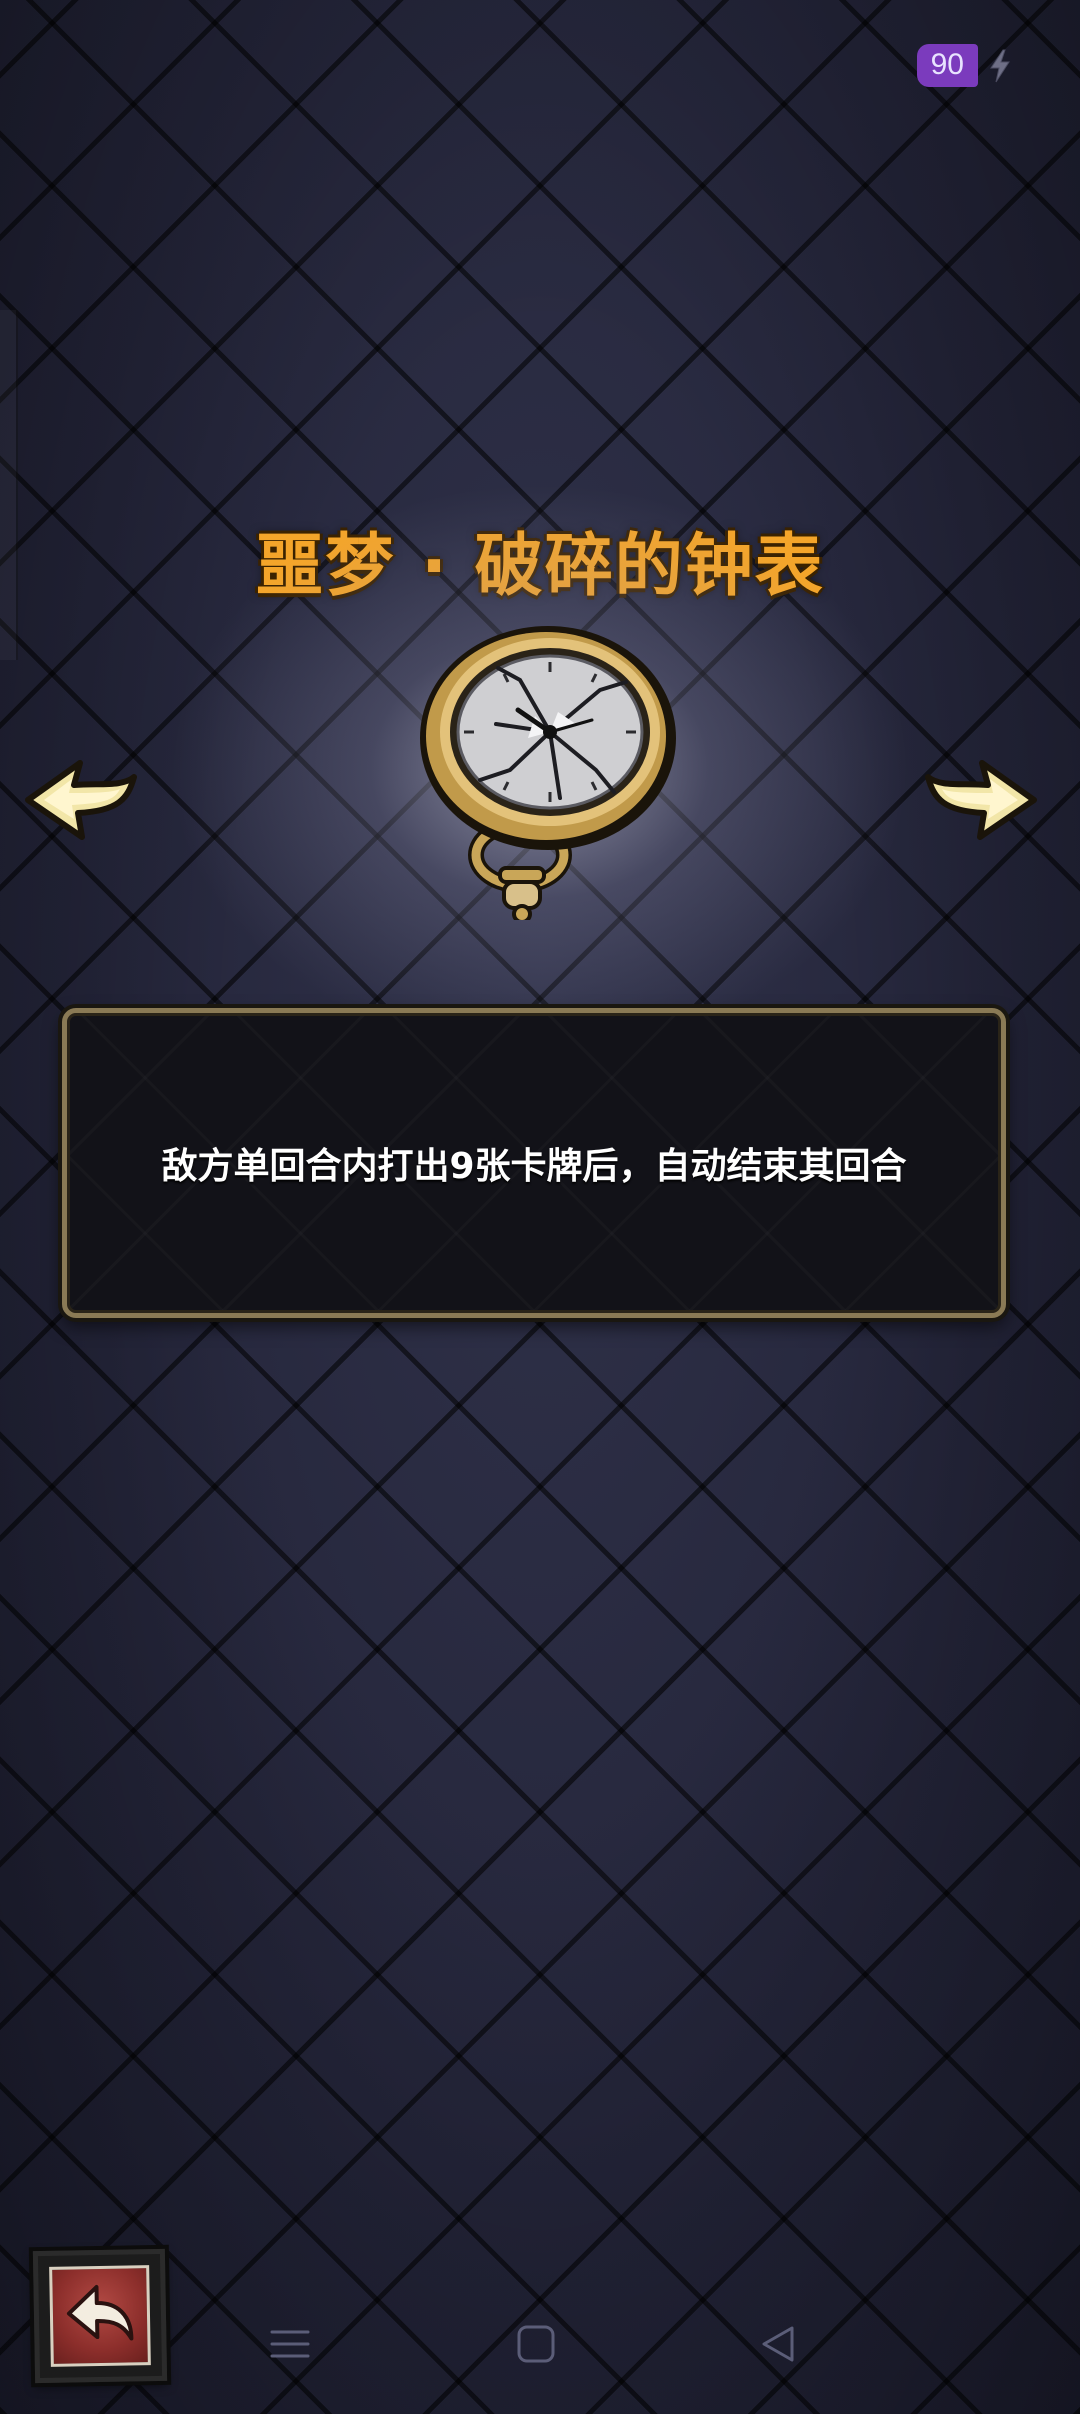 The height and width of the screenshot is (2414, 1080). I want to click on home-square-icon, so click(536, 2344).